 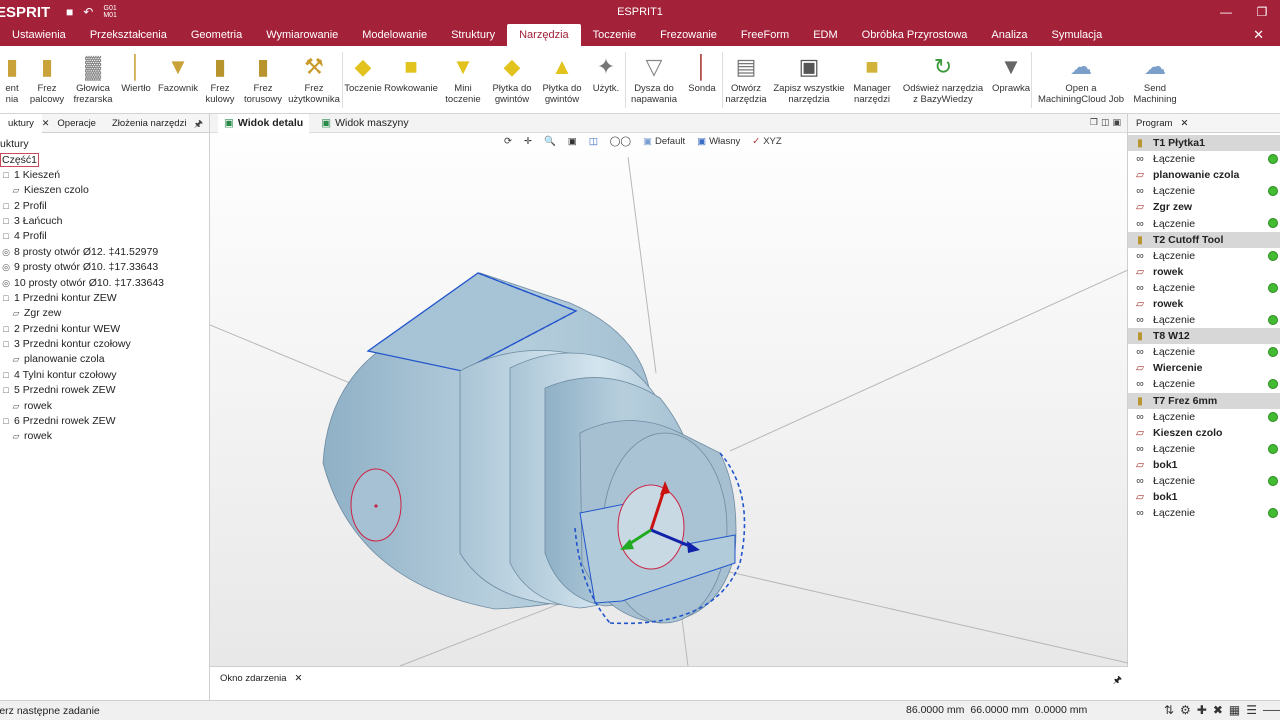 What do you see at coordinates (104, 283) in the screenshot?
I see `tree-item: ◎ 10 prosty otwór Ø10. ‡17.33643` at bounding box center [104, 283].